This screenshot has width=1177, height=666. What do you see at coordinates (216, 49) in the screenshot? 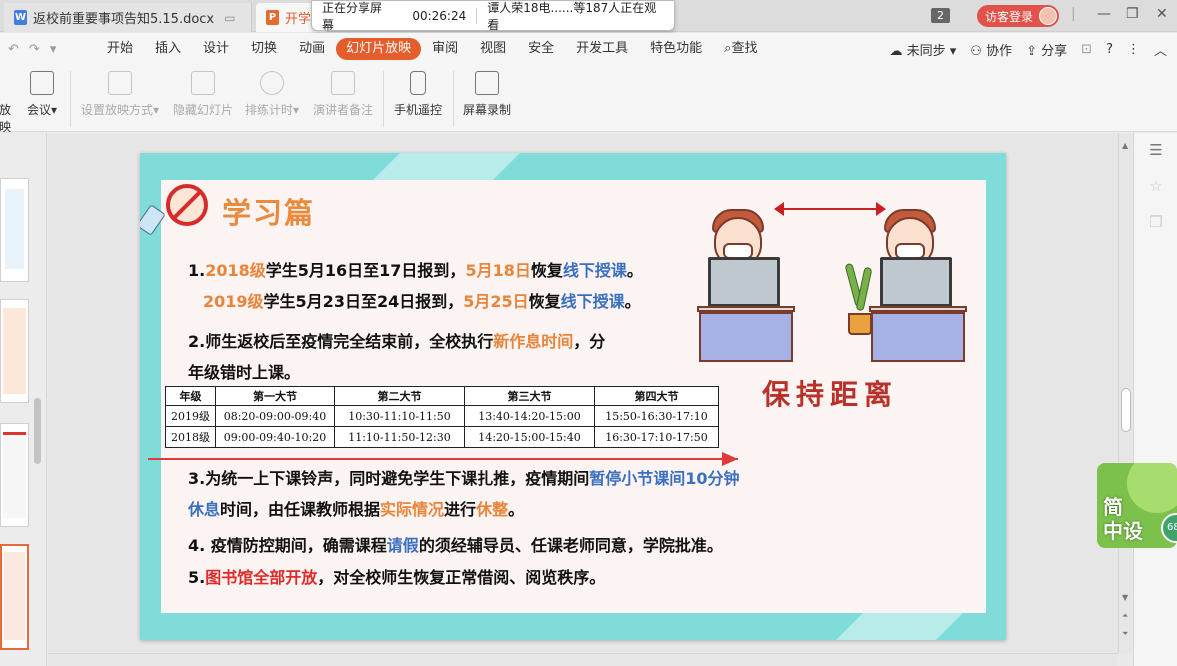
I see `menu-design: 设计` at bounding box center [216, 49].